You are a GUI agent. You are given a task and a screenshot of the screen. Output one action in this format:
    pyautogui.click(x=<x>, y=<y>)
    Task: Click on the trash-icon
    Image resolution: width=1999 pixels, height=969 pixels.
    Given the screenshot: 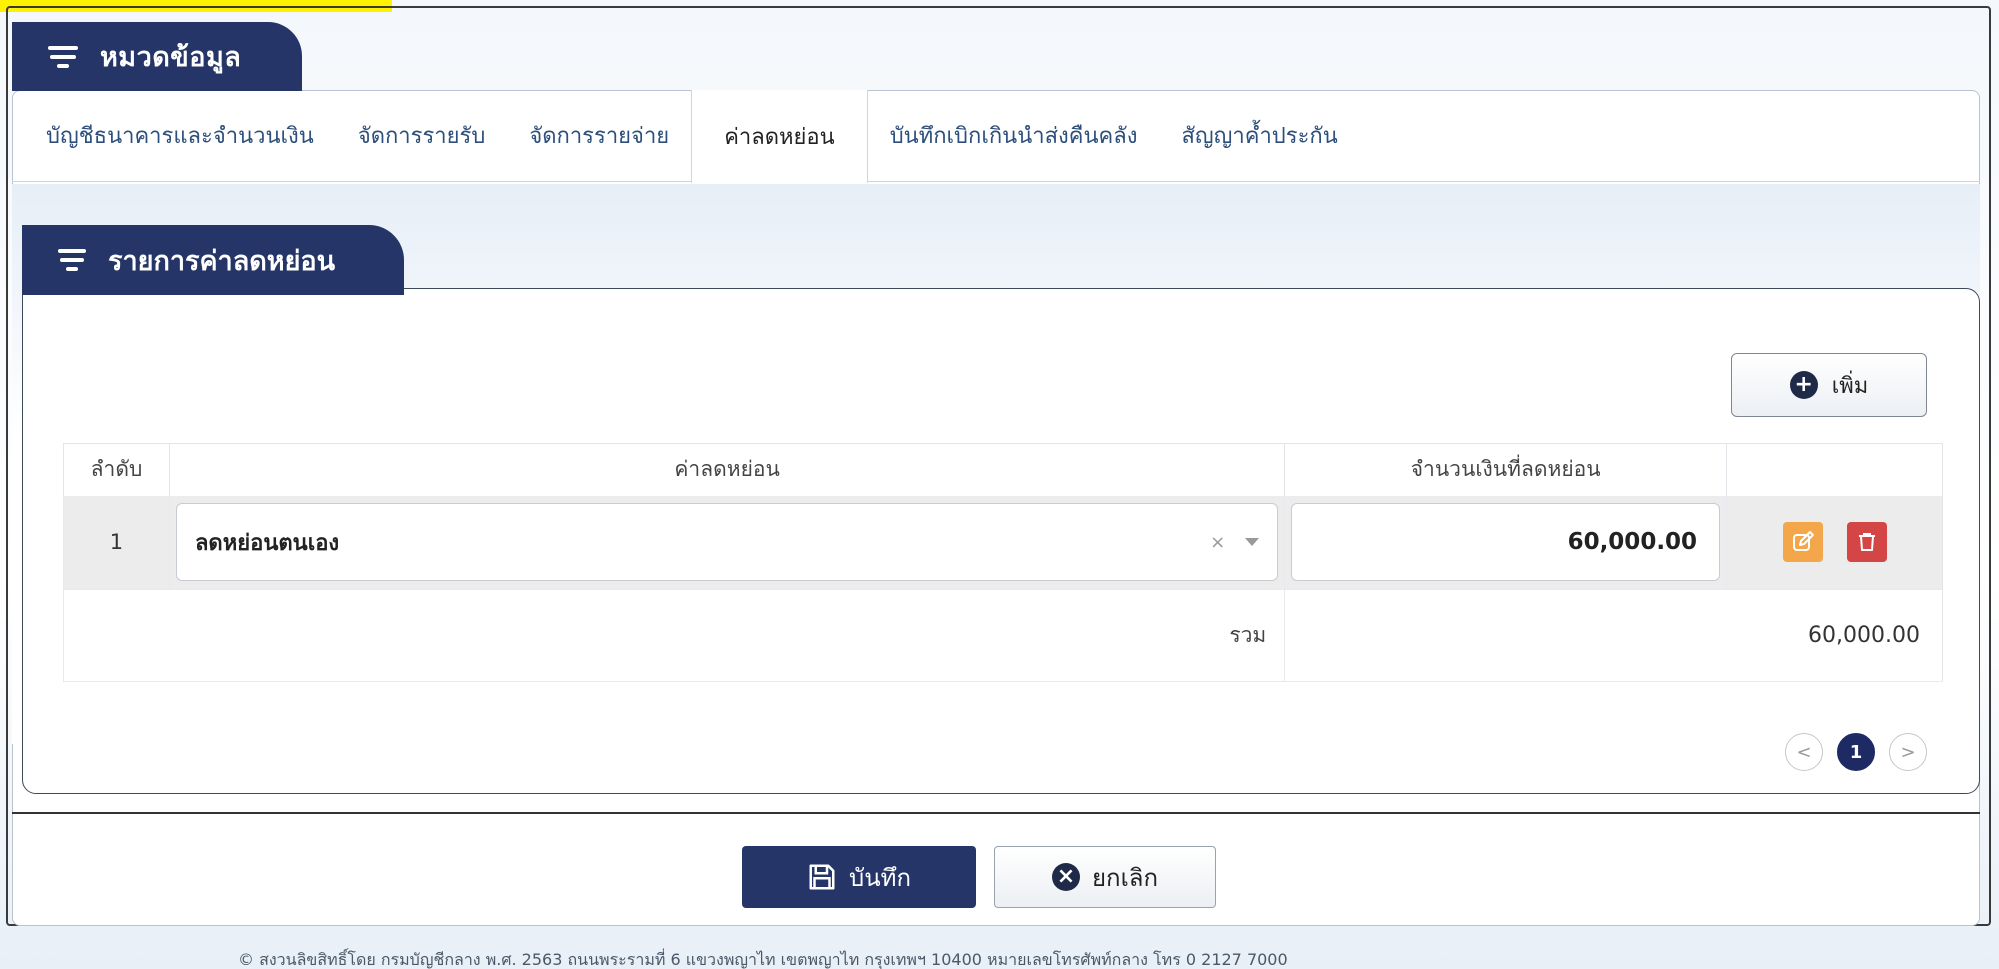 What is the action you would take?
    pyautogui.click(x=1866, y=542)
    